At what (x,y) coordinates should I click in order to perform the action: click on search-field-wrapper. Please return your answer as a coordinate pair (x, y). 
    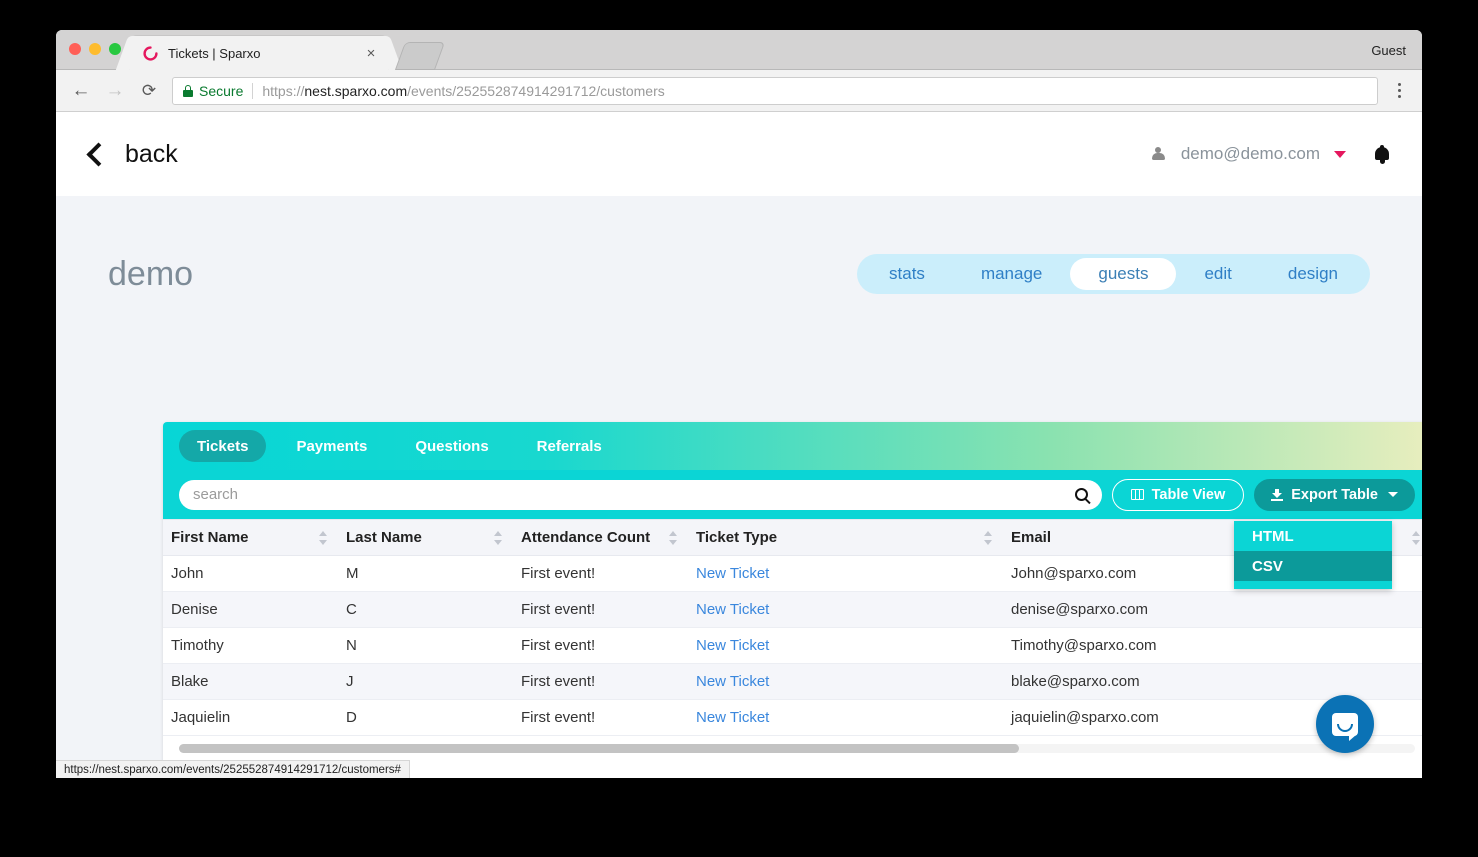
    Looking at the image, I should click on (640, 494).